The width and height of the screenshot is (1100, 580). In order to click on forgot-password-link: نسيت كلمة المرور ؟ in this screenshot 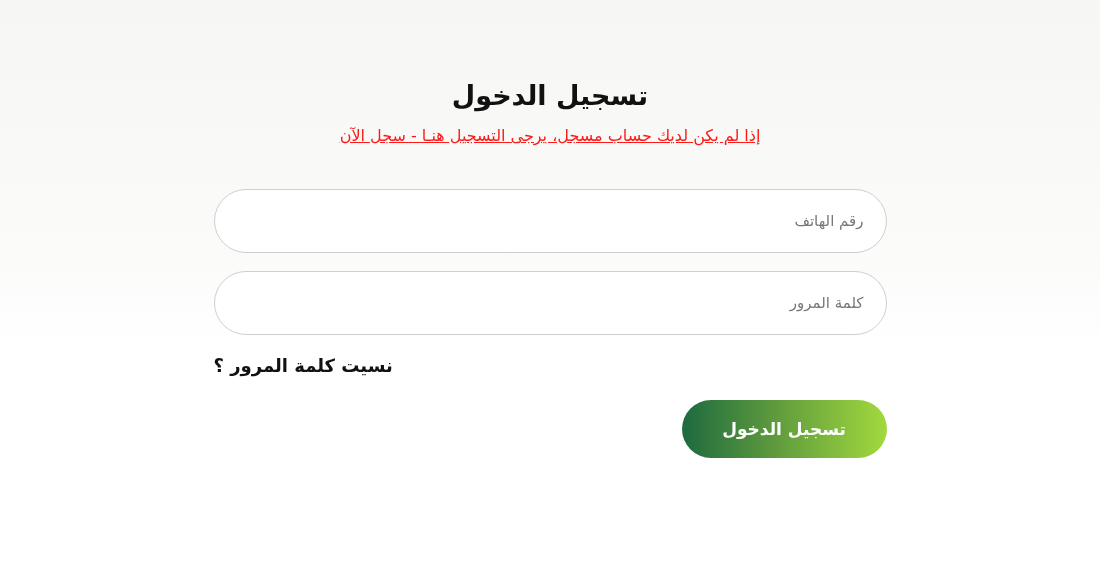, I will do `click(303, 365)`.